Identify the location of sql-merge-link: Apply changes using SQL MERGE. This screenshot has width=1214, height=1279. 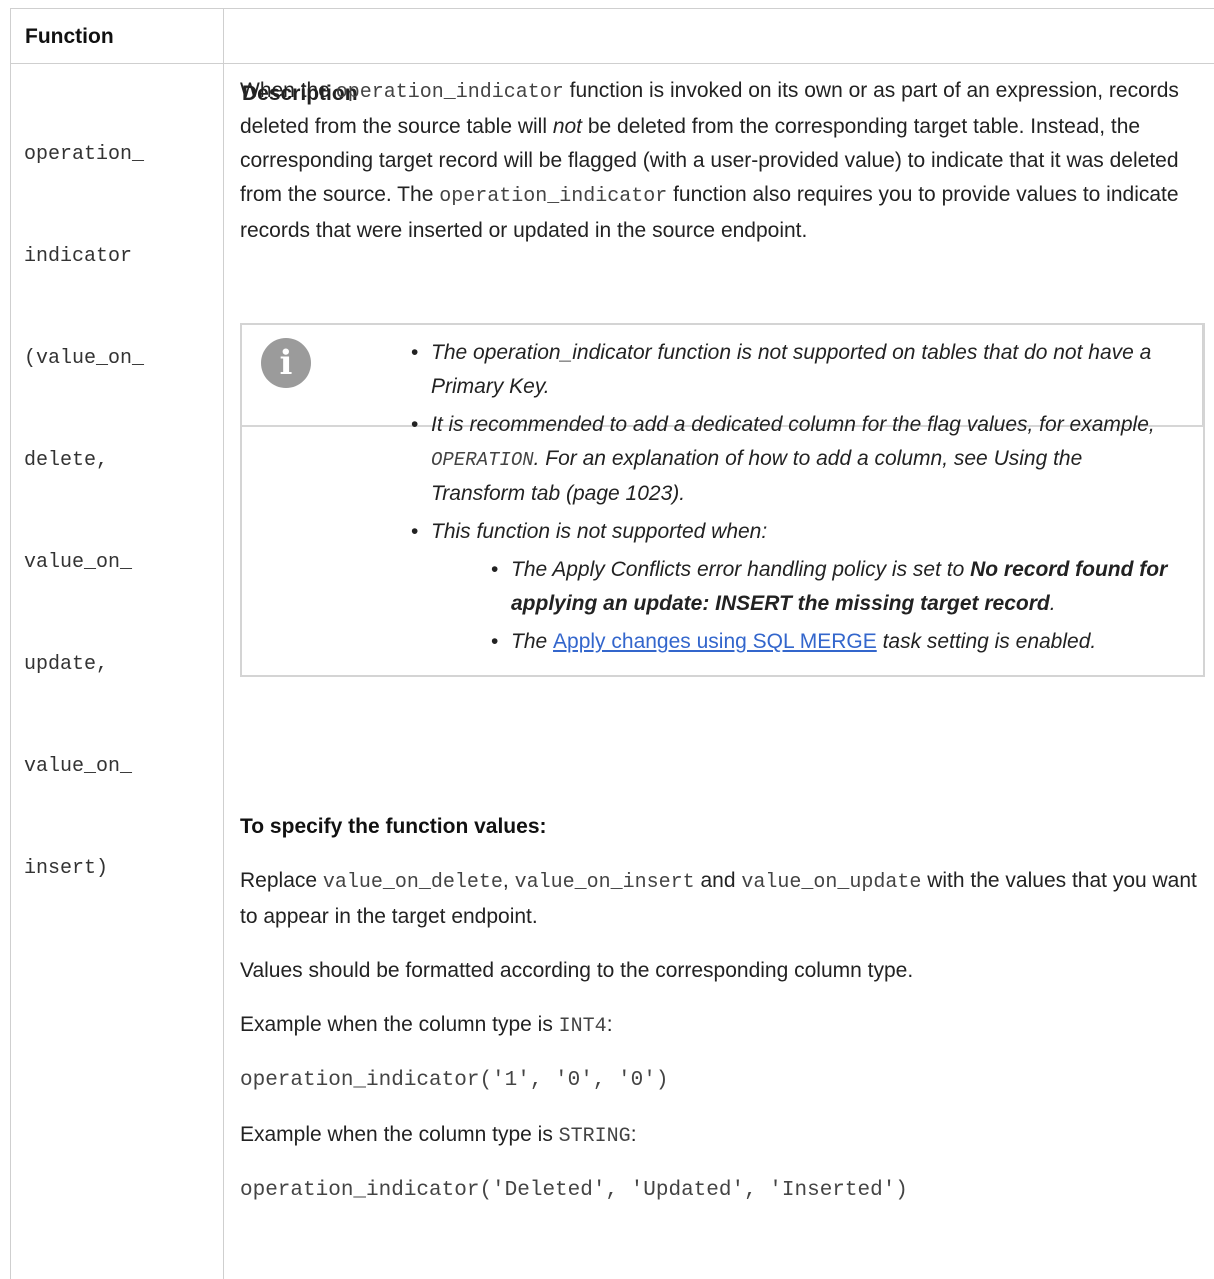
(715, 641).